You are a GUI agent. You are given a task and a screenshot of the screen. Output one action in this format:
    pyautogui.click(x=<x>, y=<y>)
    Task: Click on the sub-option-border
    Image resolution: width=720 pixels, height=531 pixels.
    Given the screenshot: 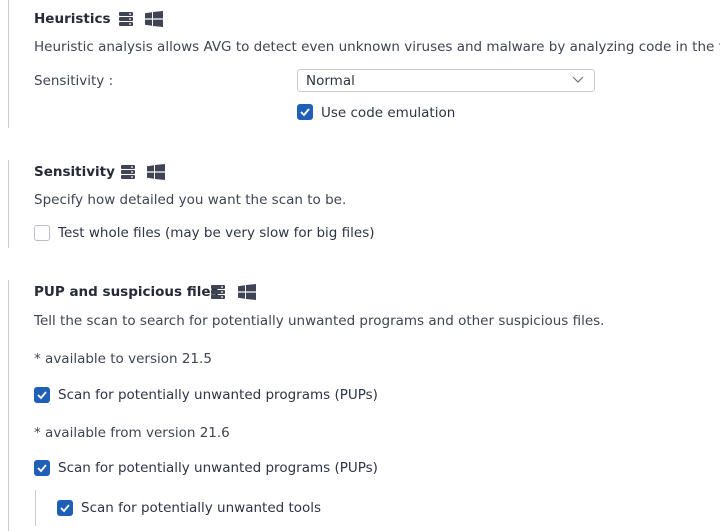 What is the action you would take?
    pyautogui.click(x=35, y=508)
    